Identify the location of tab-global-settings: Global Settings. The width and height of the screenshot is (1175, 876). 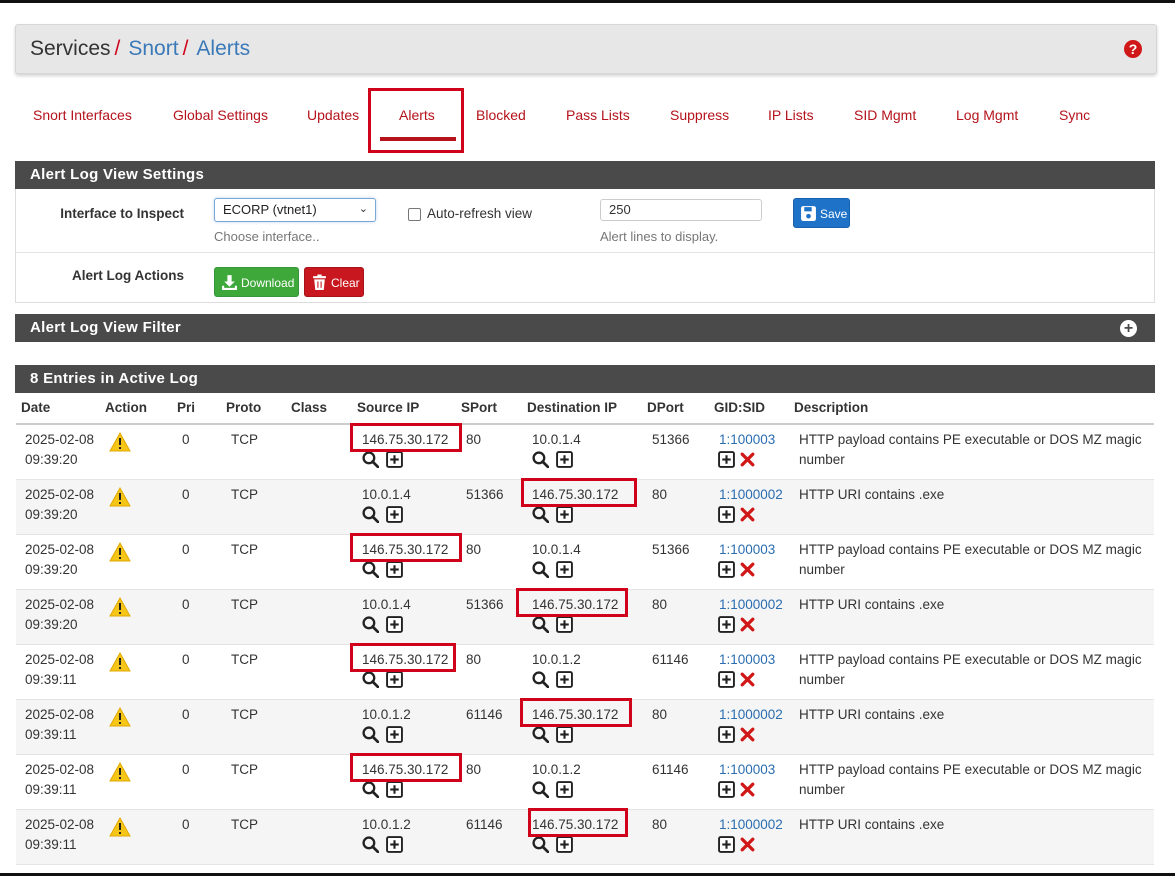
(220, 115).